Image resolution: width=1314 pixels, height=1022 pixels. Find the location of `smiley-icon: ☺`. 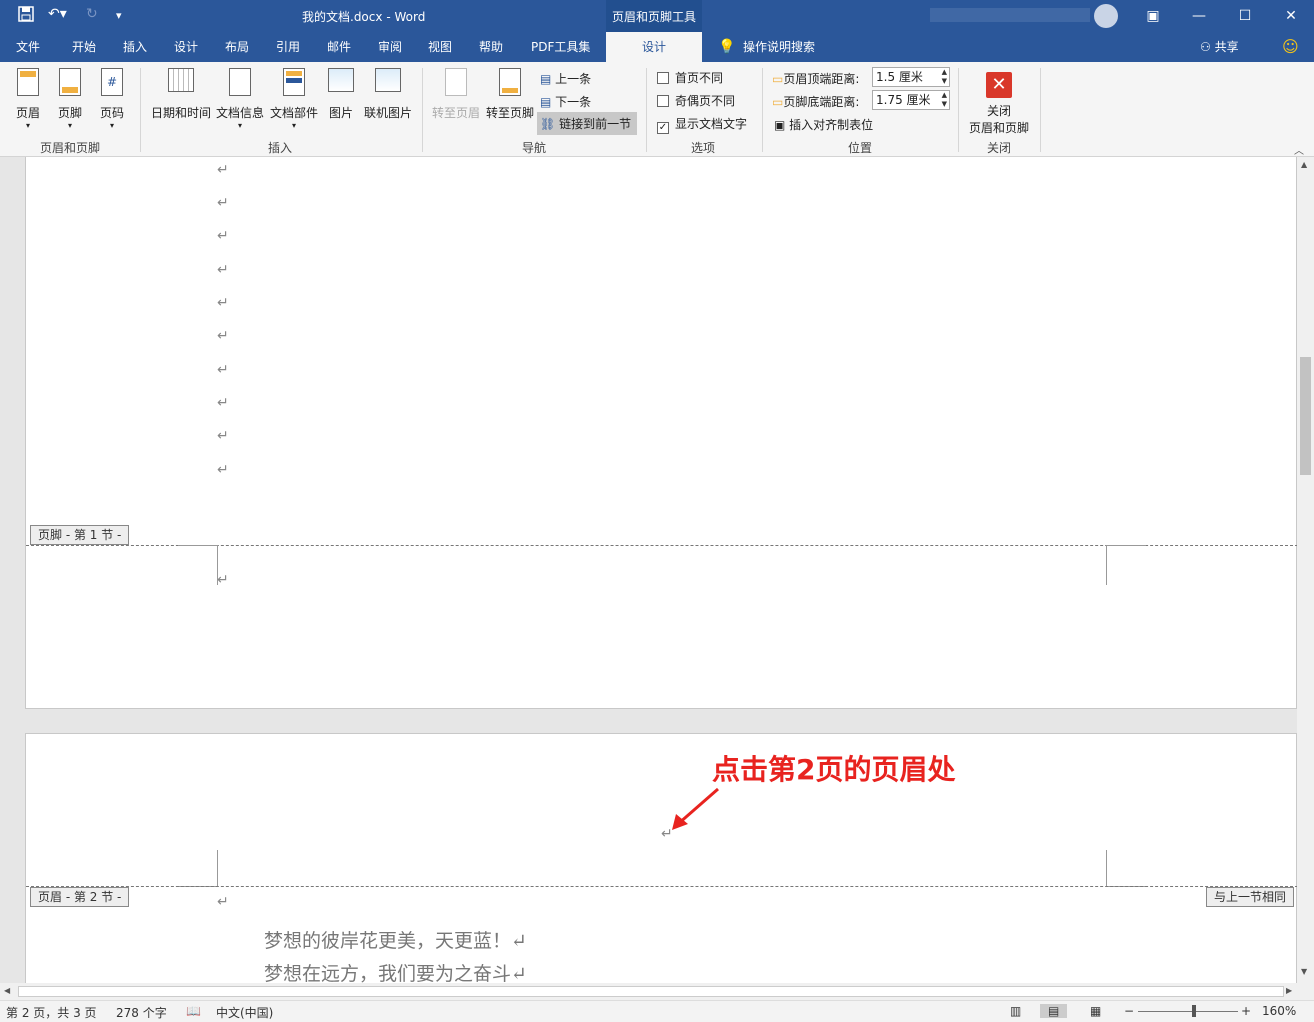

smiley-icon: ☺ is located at coordinates (1290, 47).